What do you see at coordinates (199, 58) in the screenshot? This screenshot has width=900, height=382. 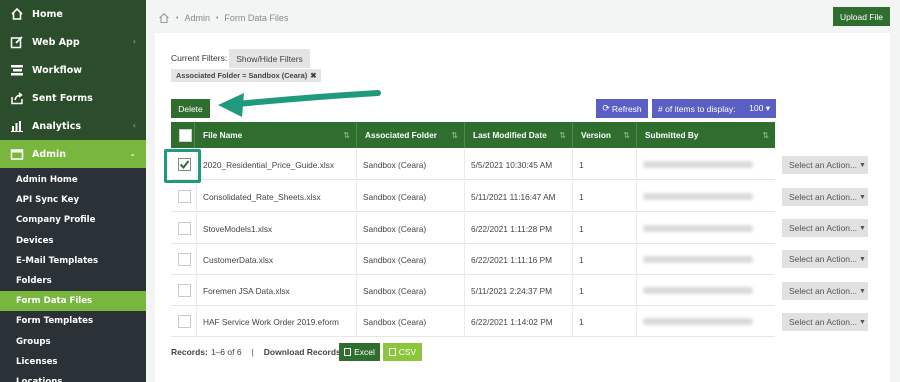 I see `current-filters-label: Current Filters:` at bounding box center [199, 58].